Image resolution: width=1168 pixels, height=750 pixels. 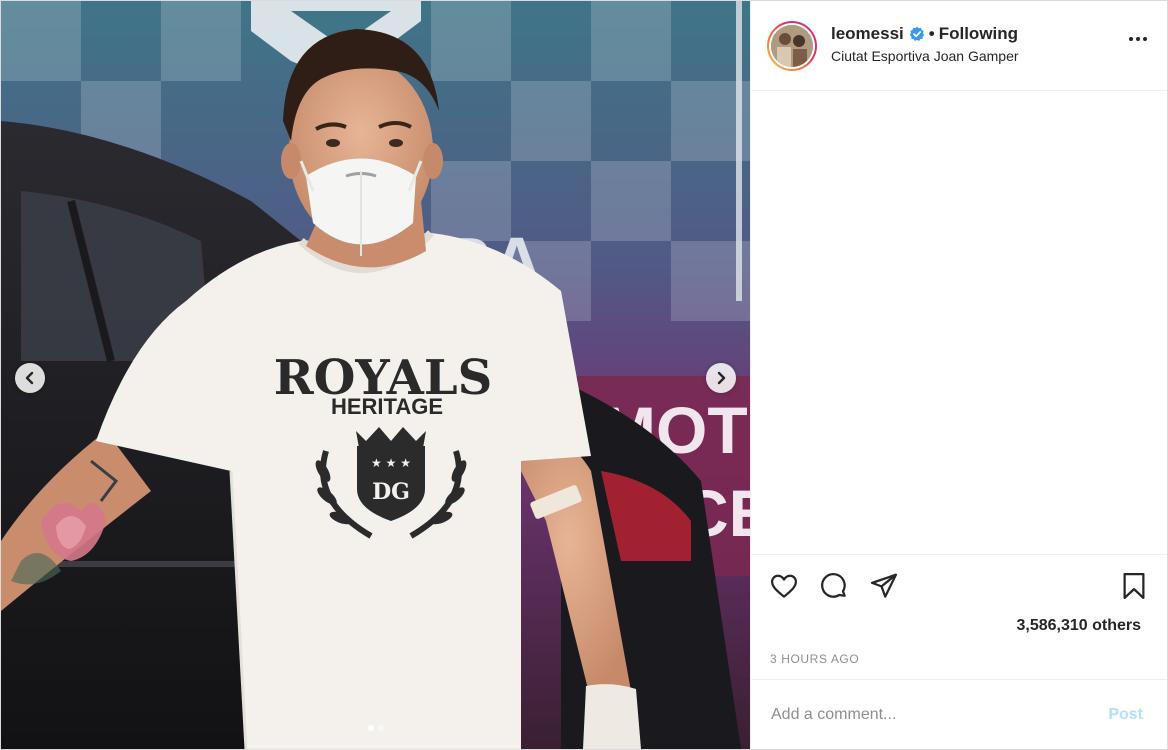 I want to click on avatar, so click(x=792, y=45).